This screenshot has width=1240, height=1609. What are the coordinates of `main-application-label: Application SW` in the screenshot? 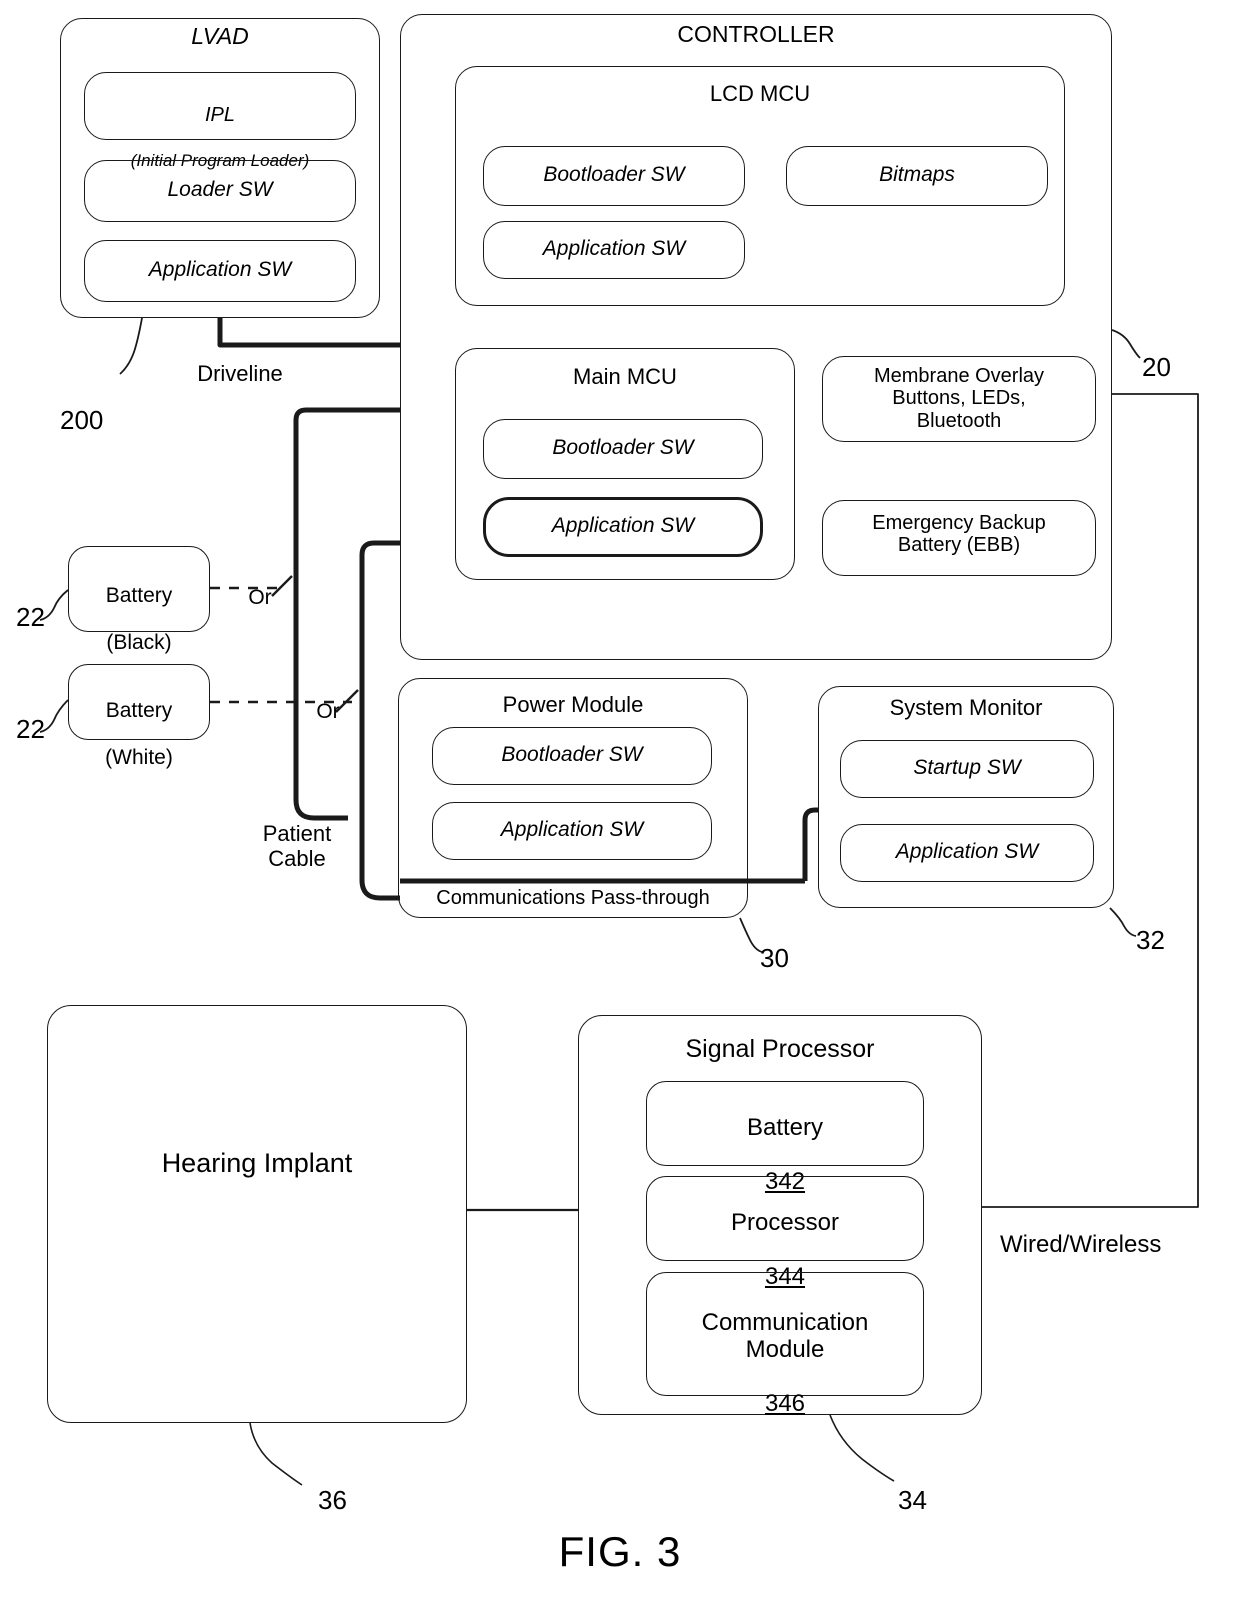 It's located at (623, 525).